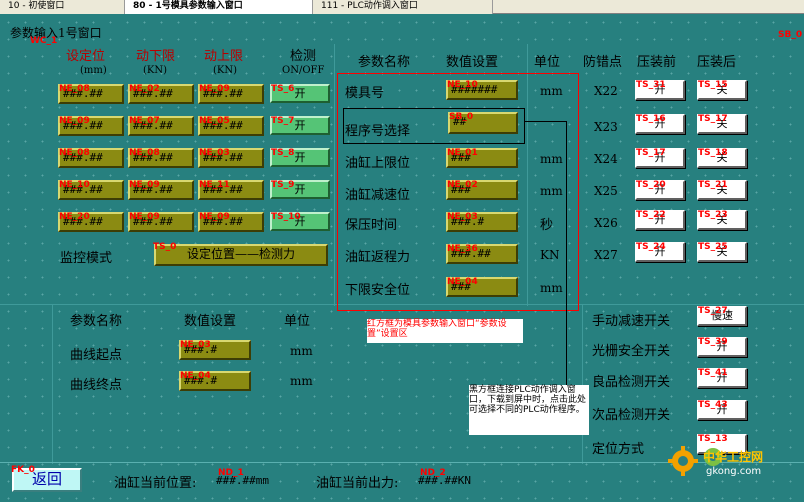 This screenshot has width=804, height=502. I want to click on param-name: 程序号选择, so click(378, 131).